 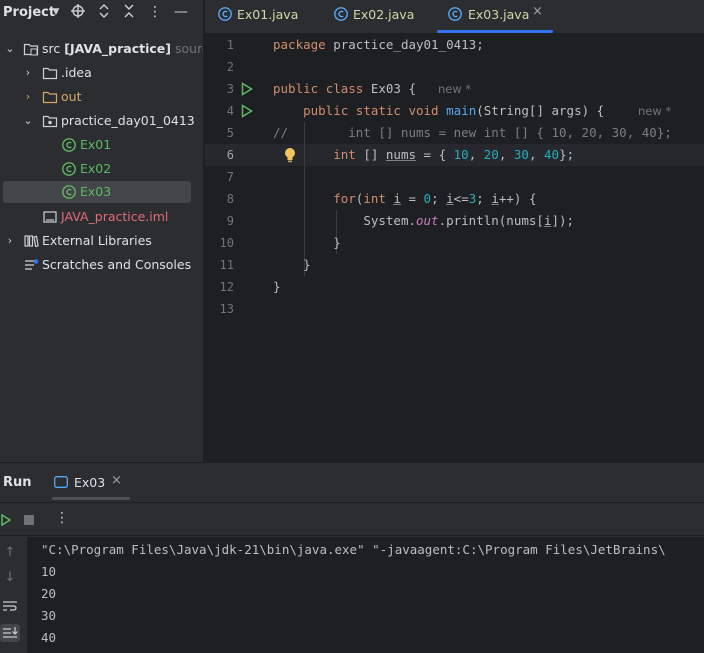 I want to click on tree-item-idea: › .idea, so click(x=101, y=73).